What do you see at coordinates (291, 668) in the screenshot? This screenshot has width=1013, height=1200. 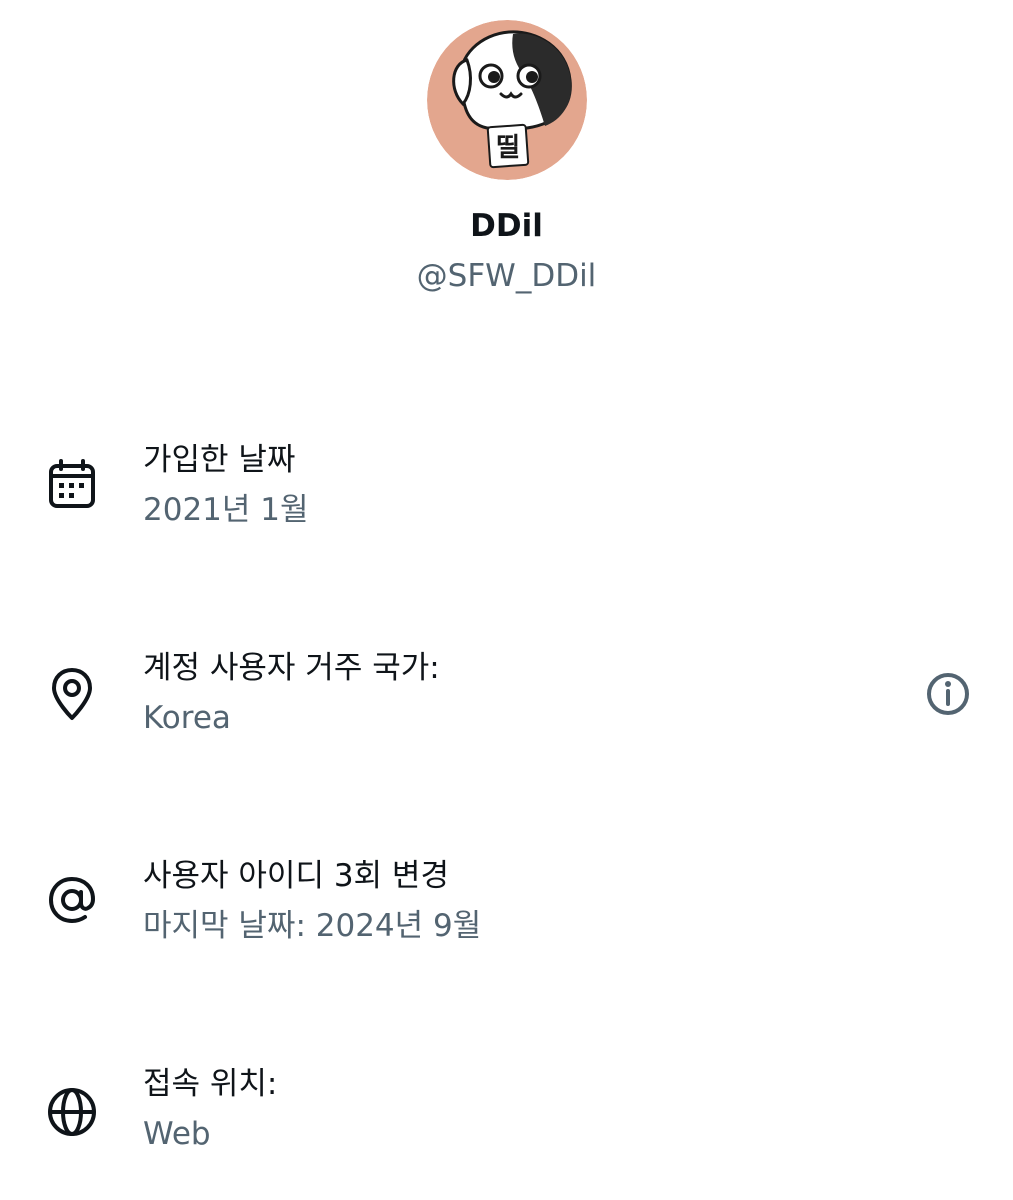 I see `country-title: 계정 사용자 거주 국가:` at bounding box center [291, 668].